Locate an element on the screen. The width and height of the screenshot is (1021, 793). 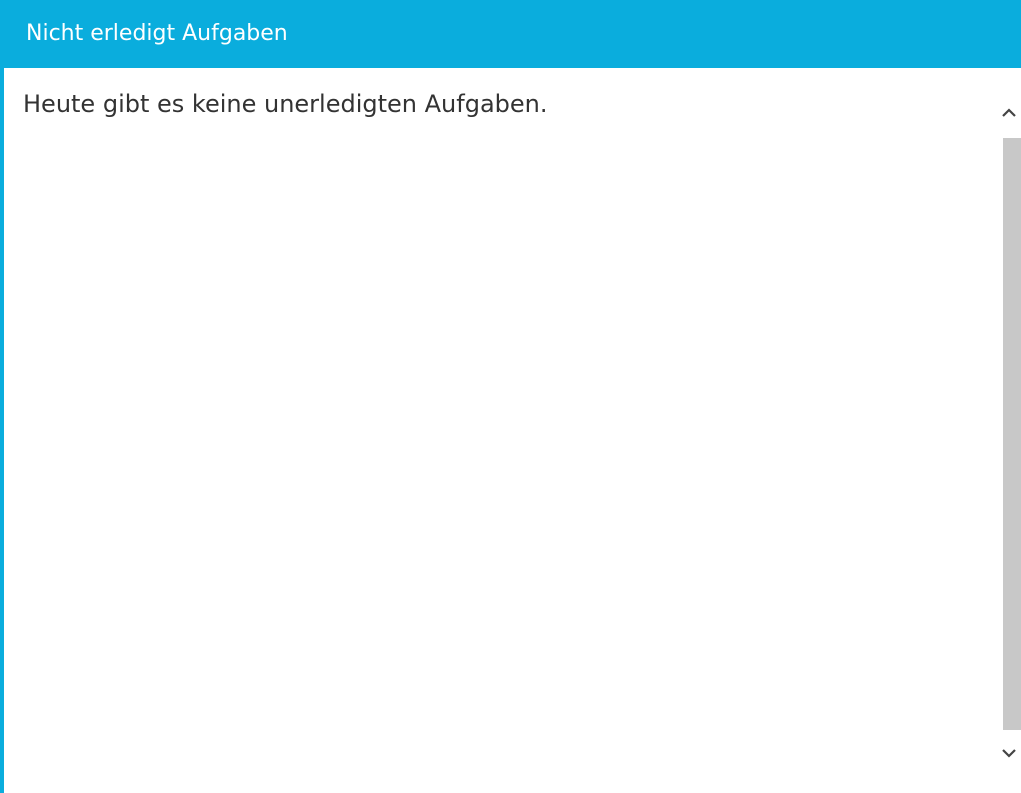
chevron-down-icon is located at coordinates (1009, 753).